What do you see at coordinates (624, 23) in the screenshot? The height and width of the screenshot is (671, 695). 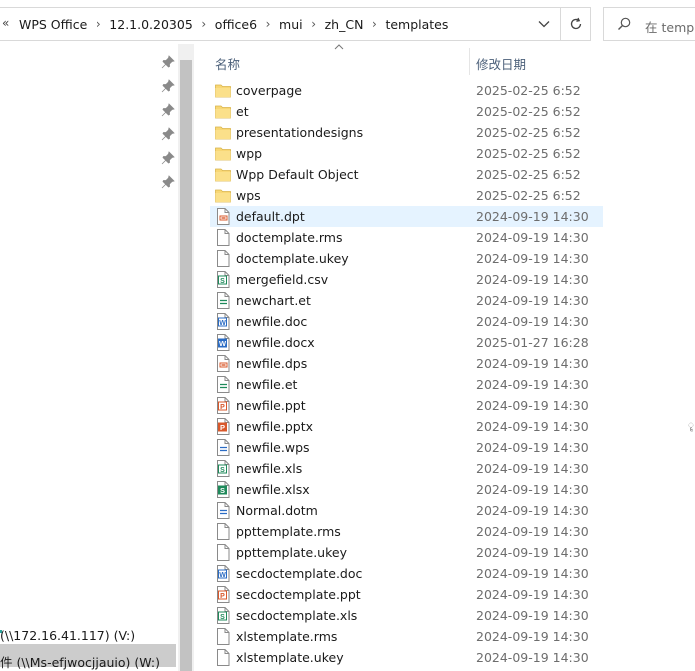 I see `search-icon` at bounding box center [624, 23].